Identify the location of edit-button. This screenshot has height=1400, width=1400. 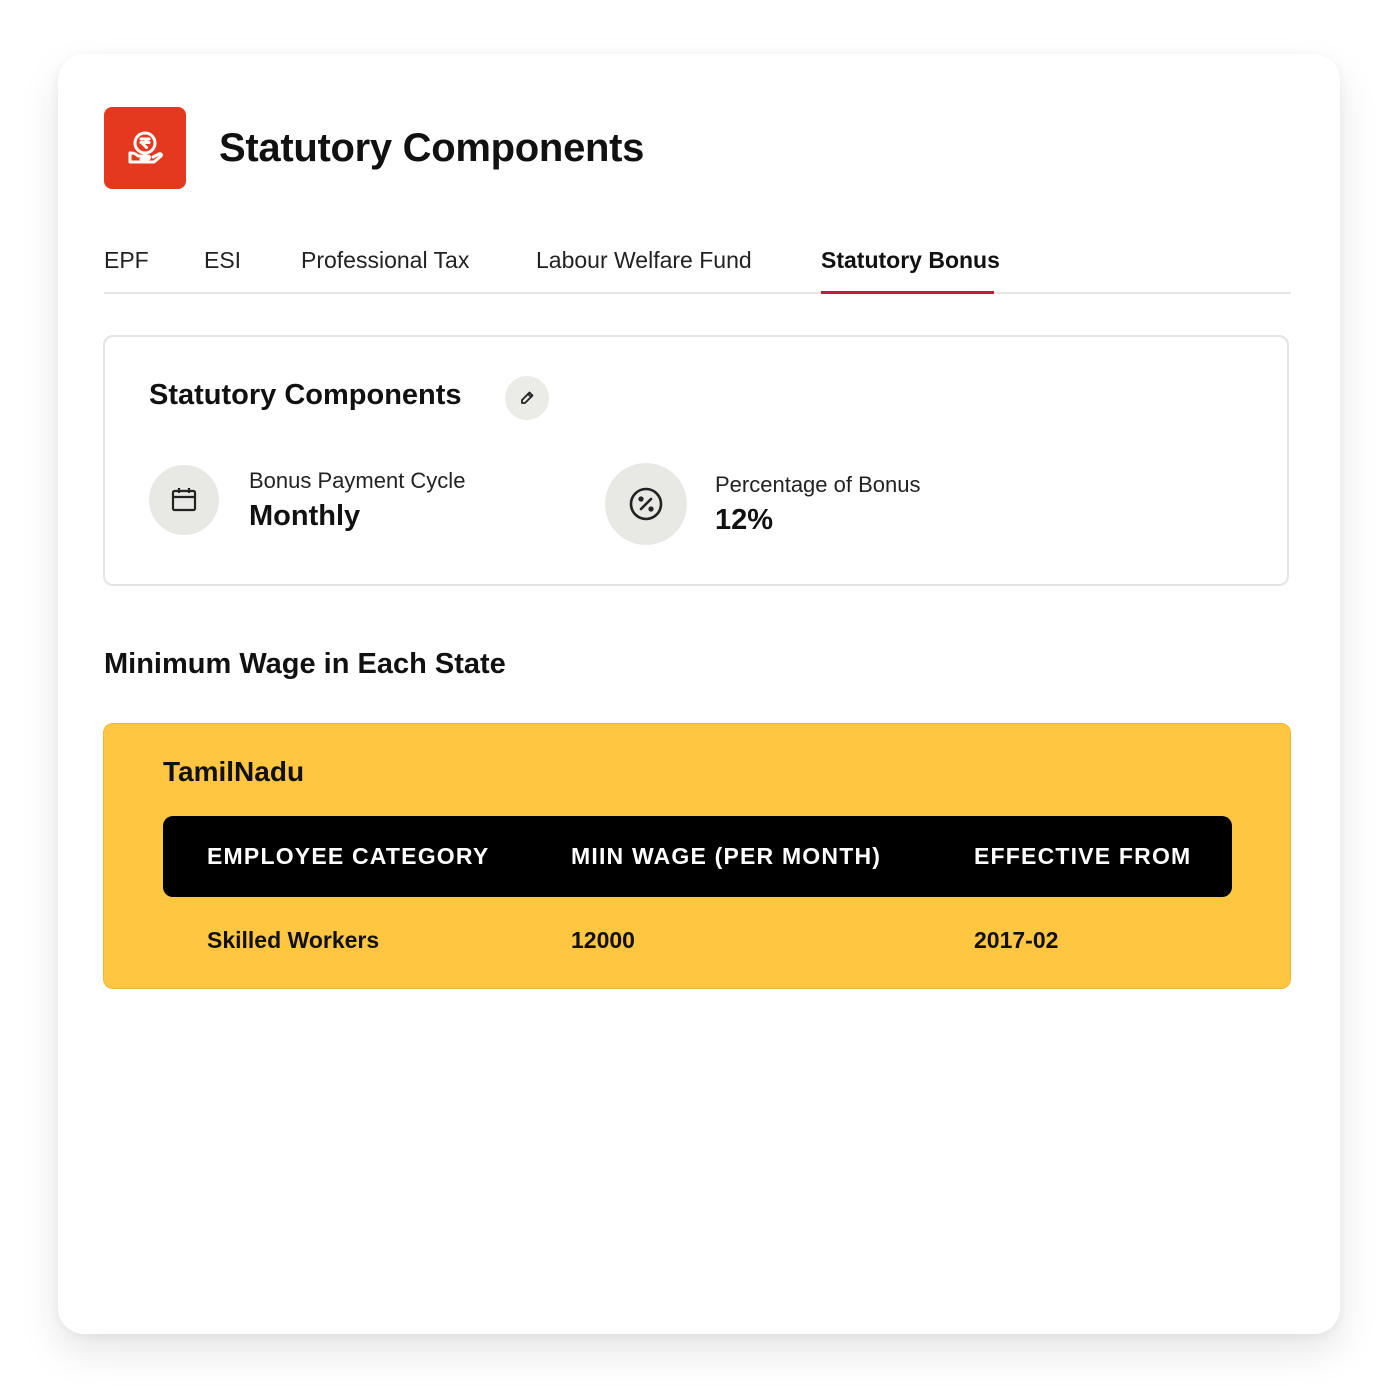
(527, 398).